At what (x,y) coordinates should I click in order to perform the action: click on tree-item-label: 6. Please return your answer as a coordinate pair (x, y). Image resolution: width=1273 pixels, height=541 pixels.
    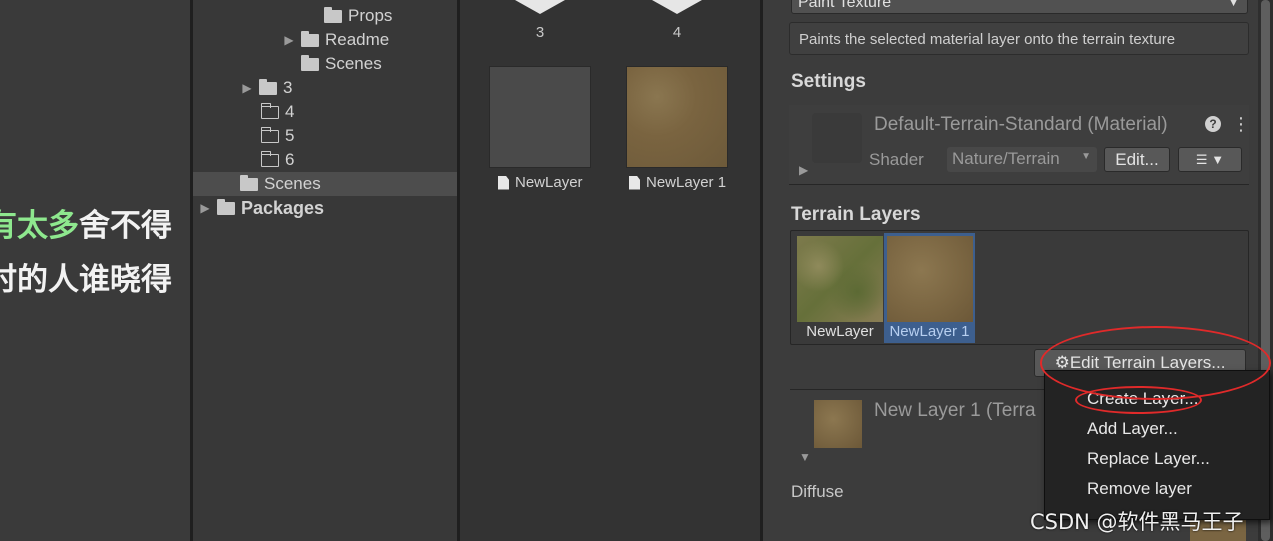
    Looking at the image, I should click on (290, 159).